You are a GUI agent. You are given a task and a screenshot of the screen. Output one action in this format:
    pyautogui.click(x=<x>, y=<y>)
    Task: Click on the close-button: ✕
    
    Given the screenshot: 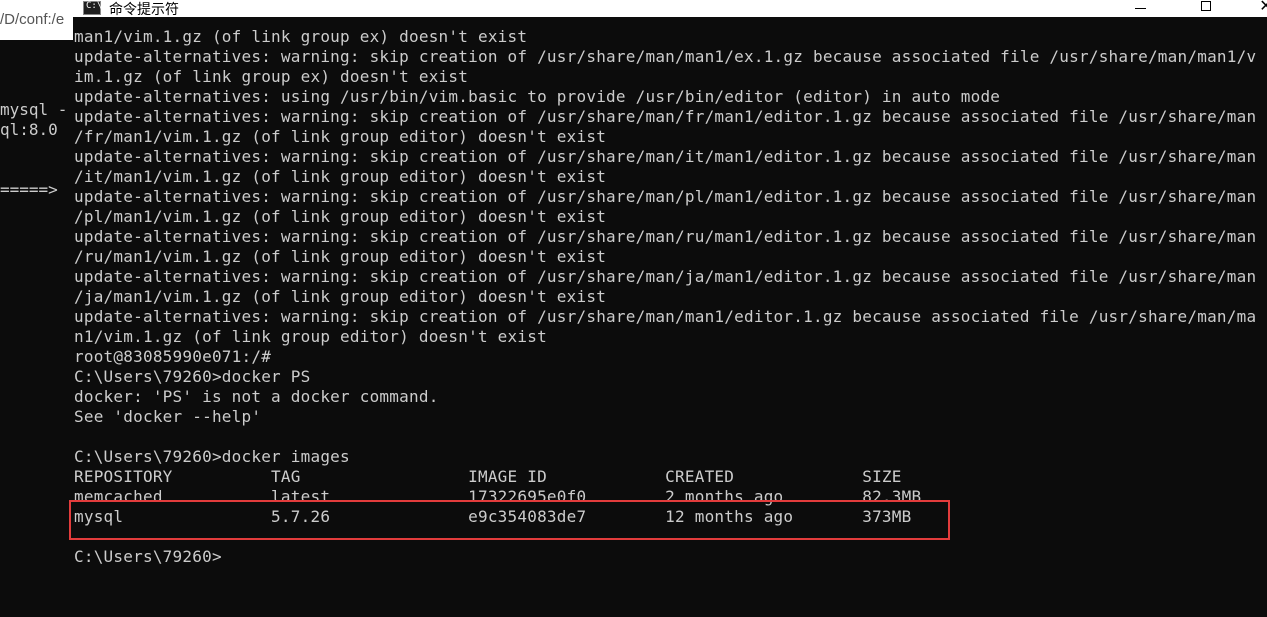 What is the action you would take?
    pyautogui.click(x=1255, y=8)
    